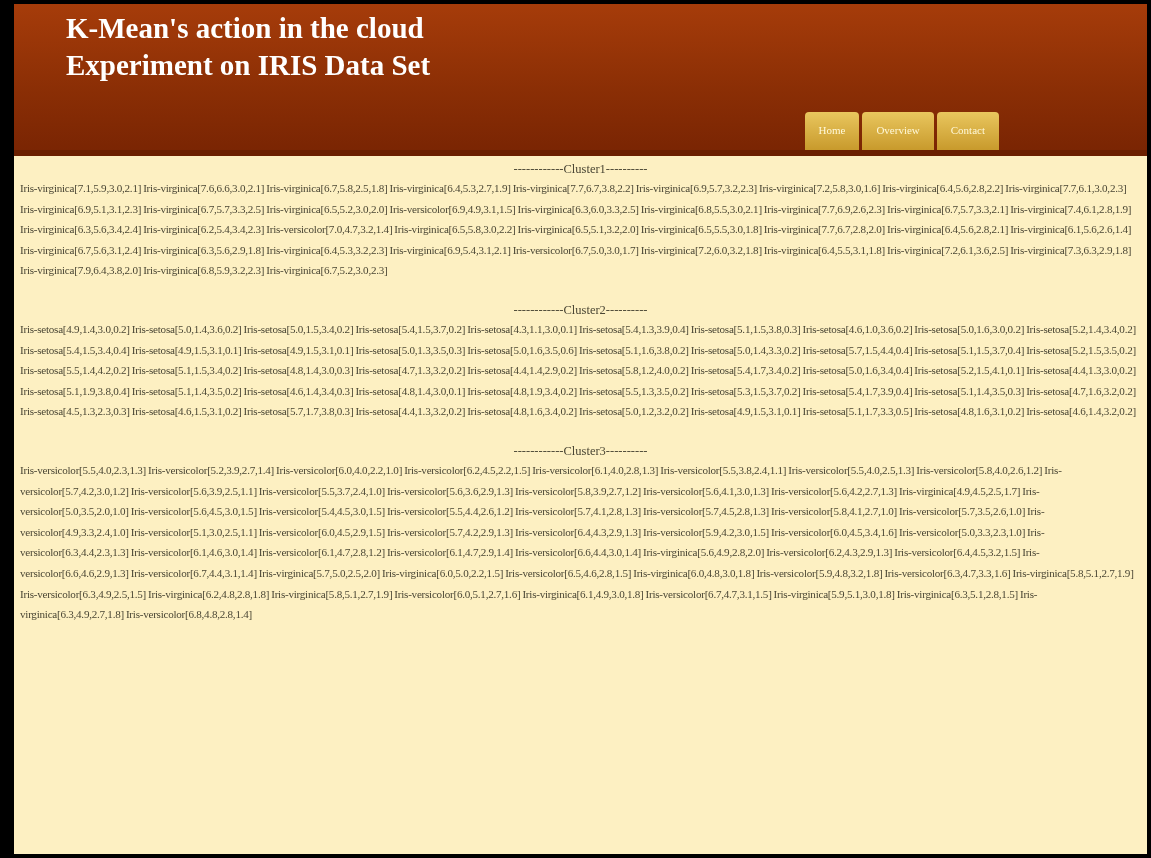 This screenshot has width=1151, height=858. I want to click on nav-tab: Home, so click(832, 130).